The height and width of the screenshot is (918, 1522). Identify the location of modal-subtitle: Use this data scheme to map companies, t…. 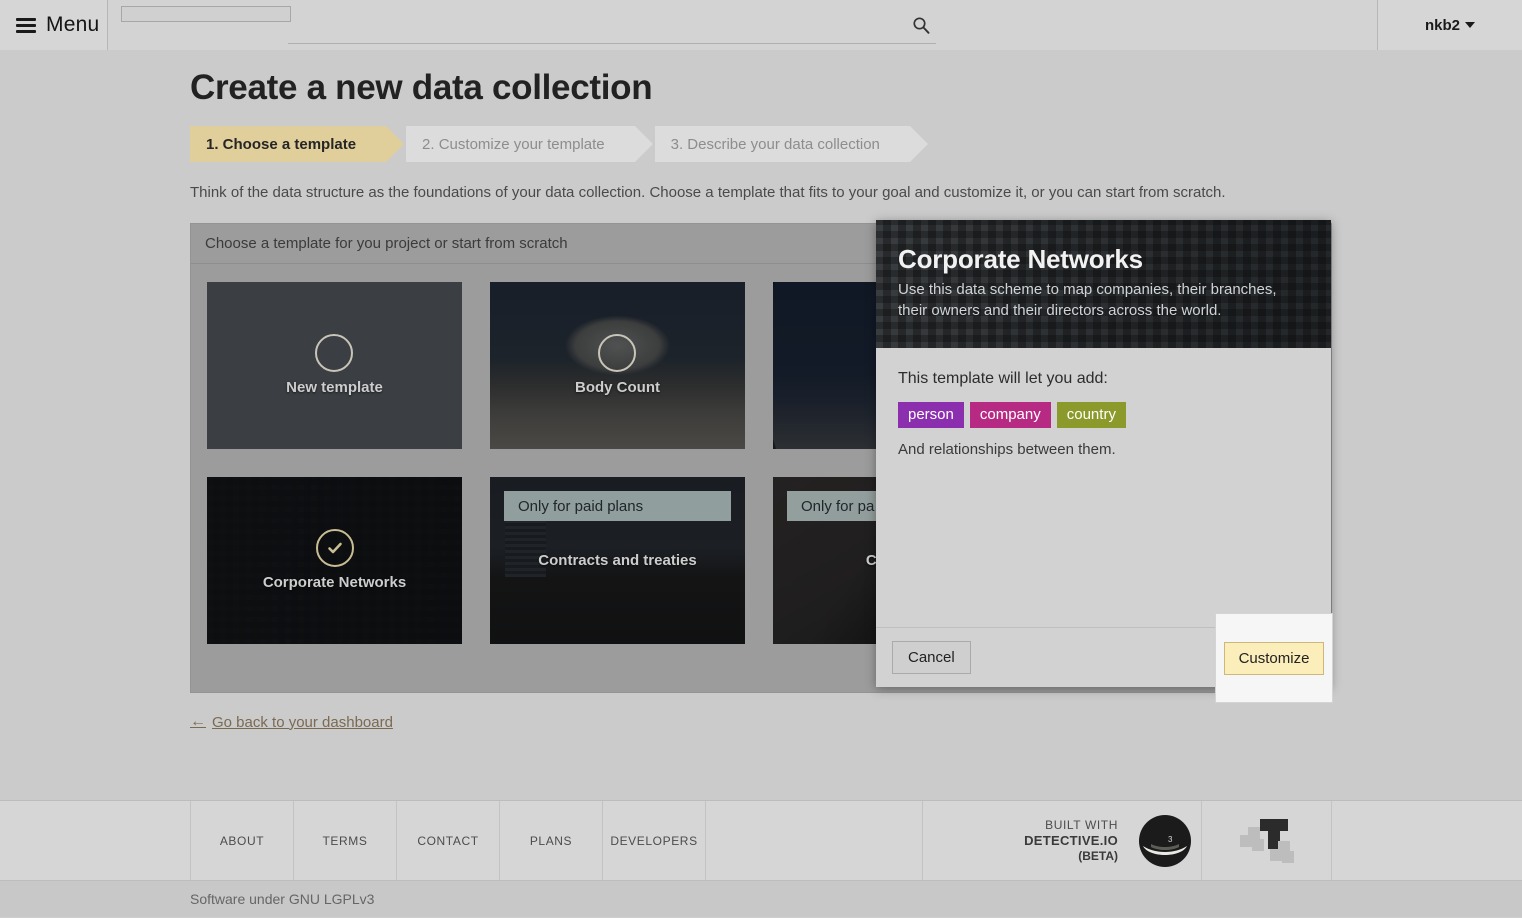
(1087, 300).